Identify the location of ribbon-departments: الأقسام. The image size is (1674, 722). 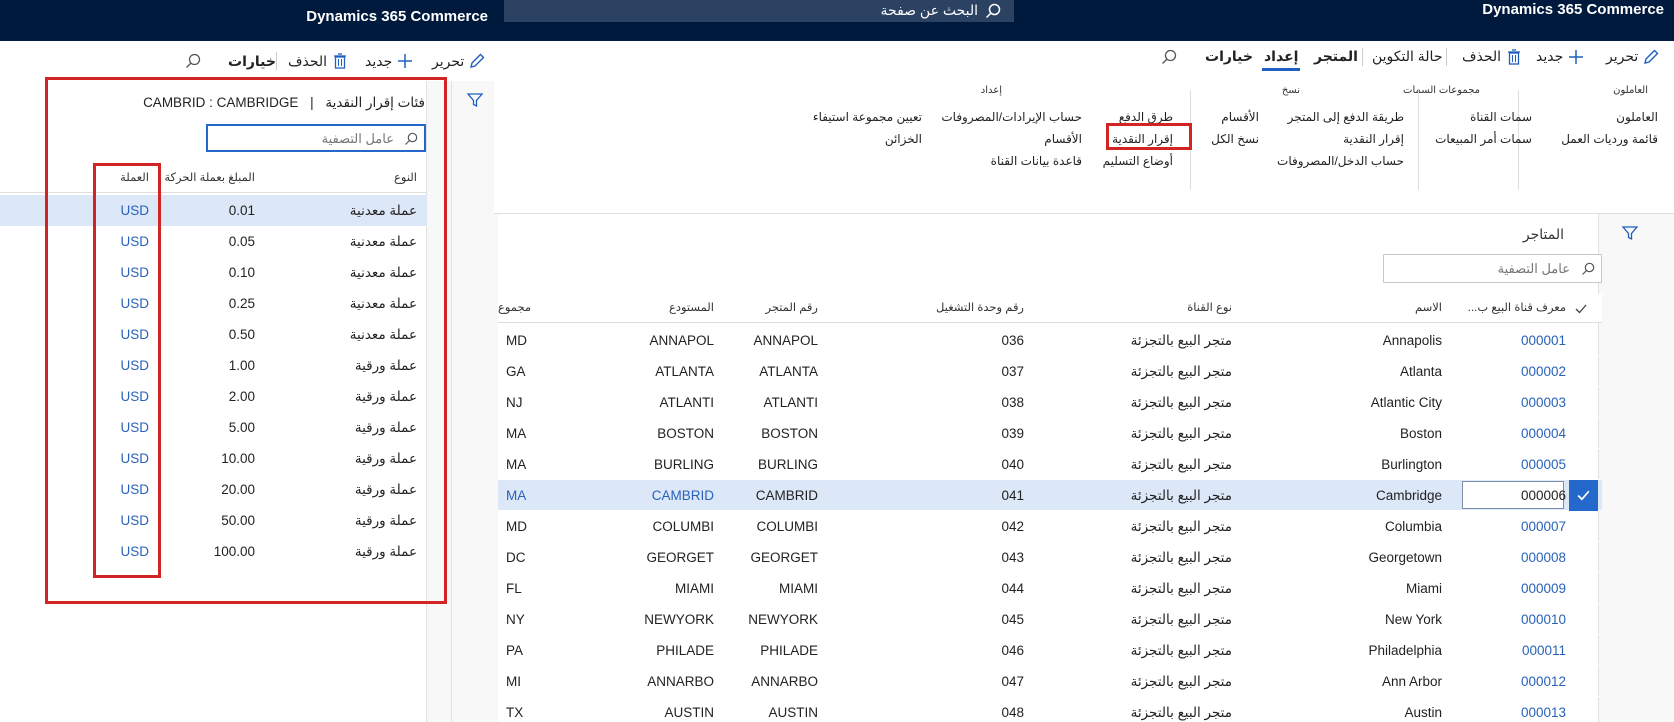
(1063, 139).